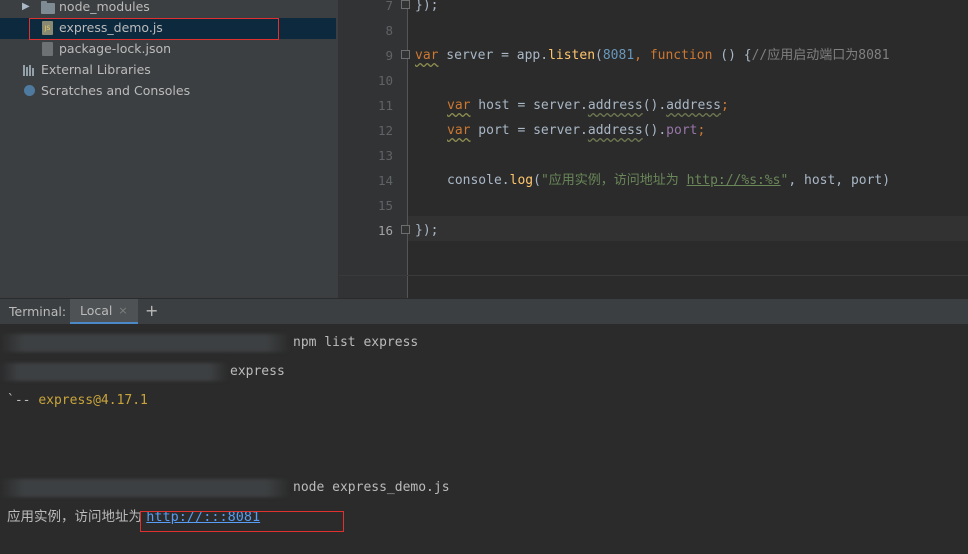 This screenshot has height=554, width=968. What do you see at coordinates (373, 137) in the screenshot?
I see `line-number-gutter: 7 8 9 10 11 12 13 14 15 16` at bounding box center [373, 137].